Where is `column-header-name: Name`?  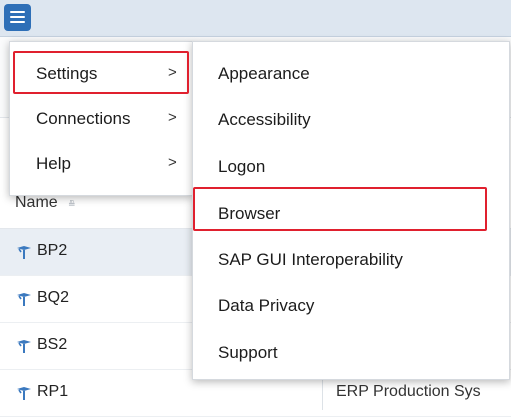 column-header-name: Name is located at coordinates (36, 203).